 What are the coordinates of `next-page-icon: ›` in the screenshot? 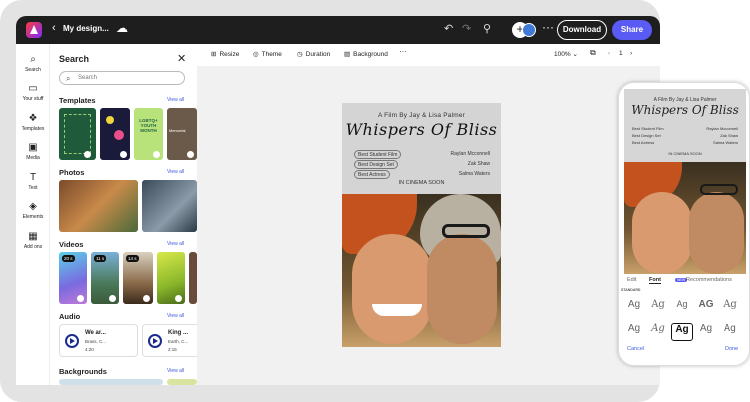 It's located at (631, 53).